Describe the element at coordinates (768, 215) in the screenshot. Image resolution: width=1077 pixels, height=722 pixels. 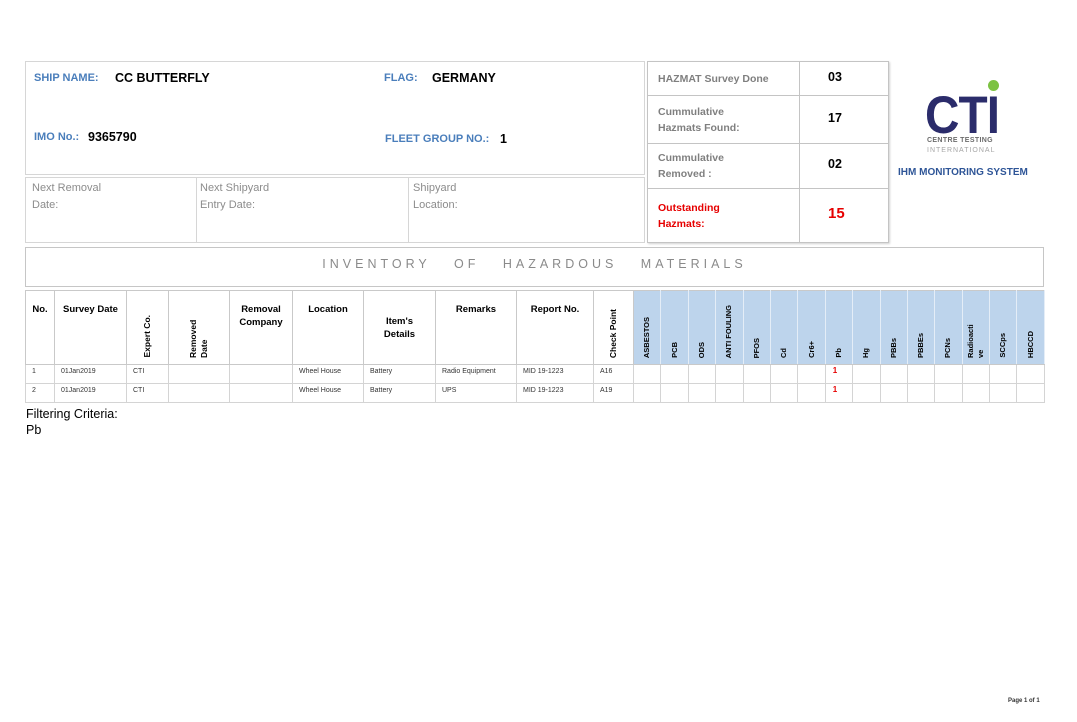
I see `summary-row-outstanding: Outstanding Hazmats: 15` at that location.